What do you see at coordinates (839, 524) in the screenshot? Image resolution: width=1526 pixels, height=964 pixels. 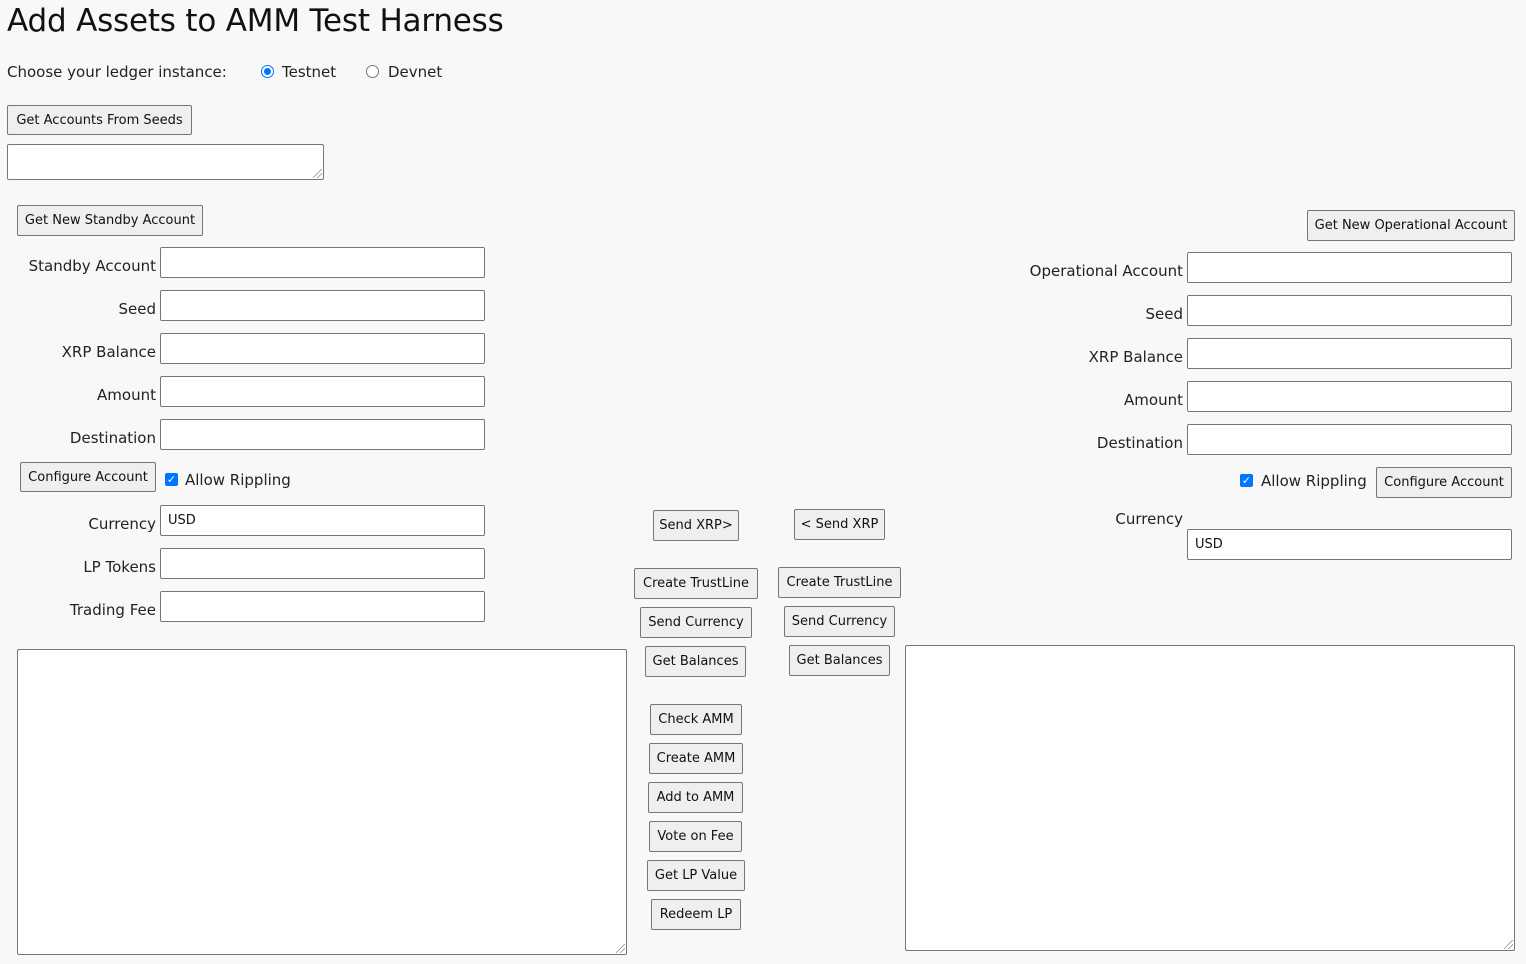 I see `send-xrp-to-standby-button: < Send XRP` at bounding box center [839, 524].